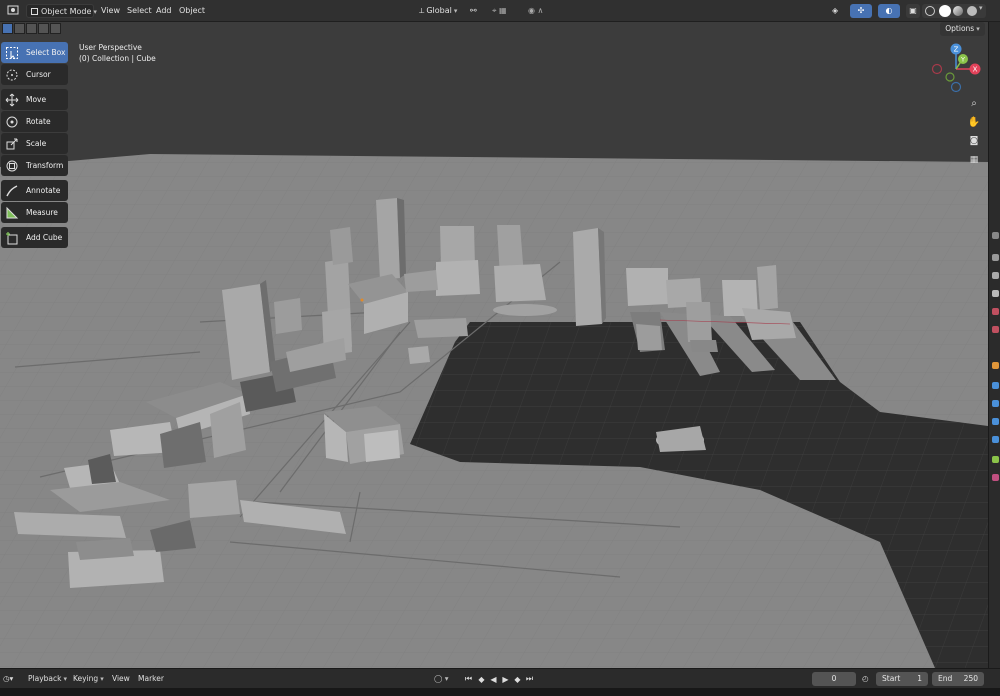 This screenshot has width=1000, height=696. I want to click on next-keyframe-button: ◆, so click(517, 679).